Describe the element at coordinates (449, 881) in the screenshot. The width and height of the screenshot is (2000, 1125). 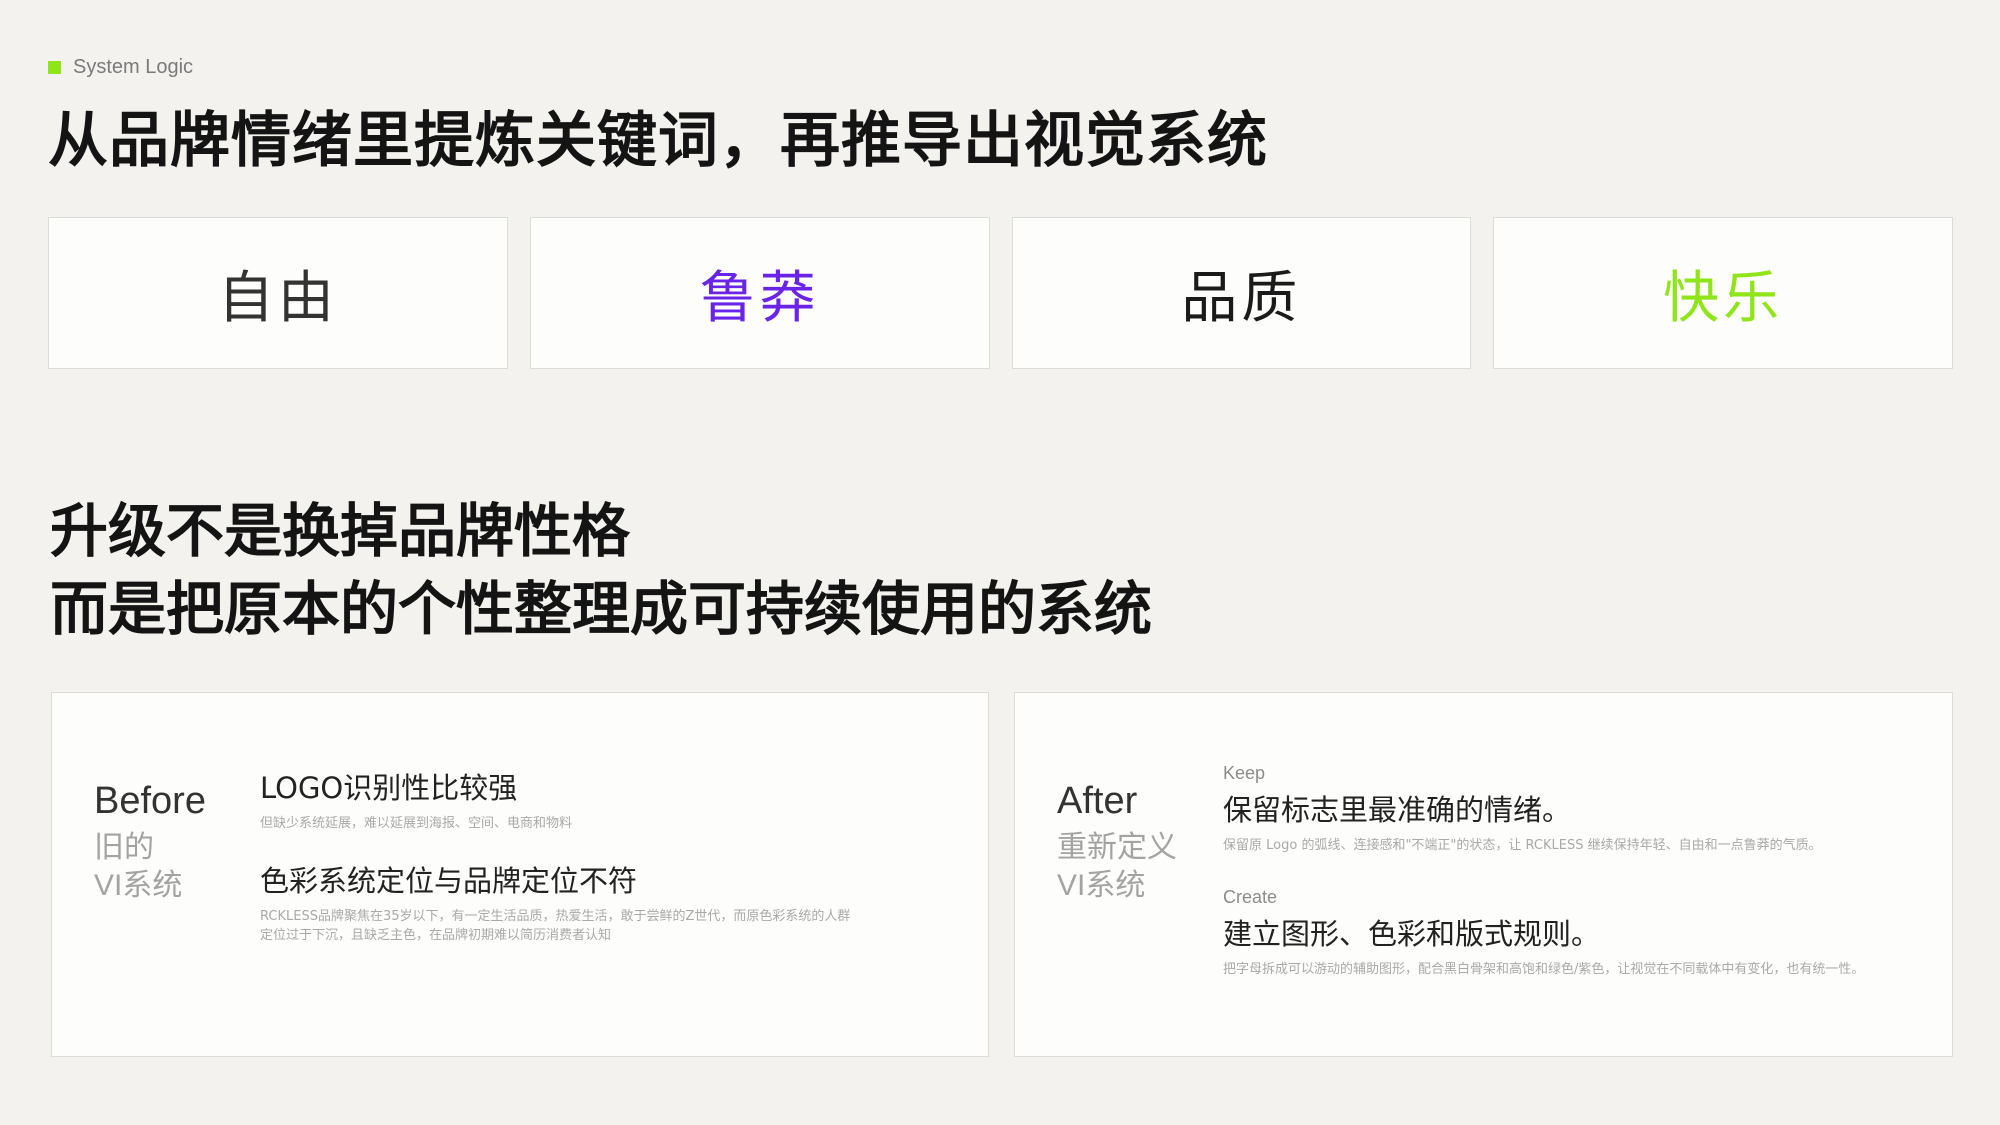
I see `before-item-title: 色彩系统定位与品牌定位不符` at that location.